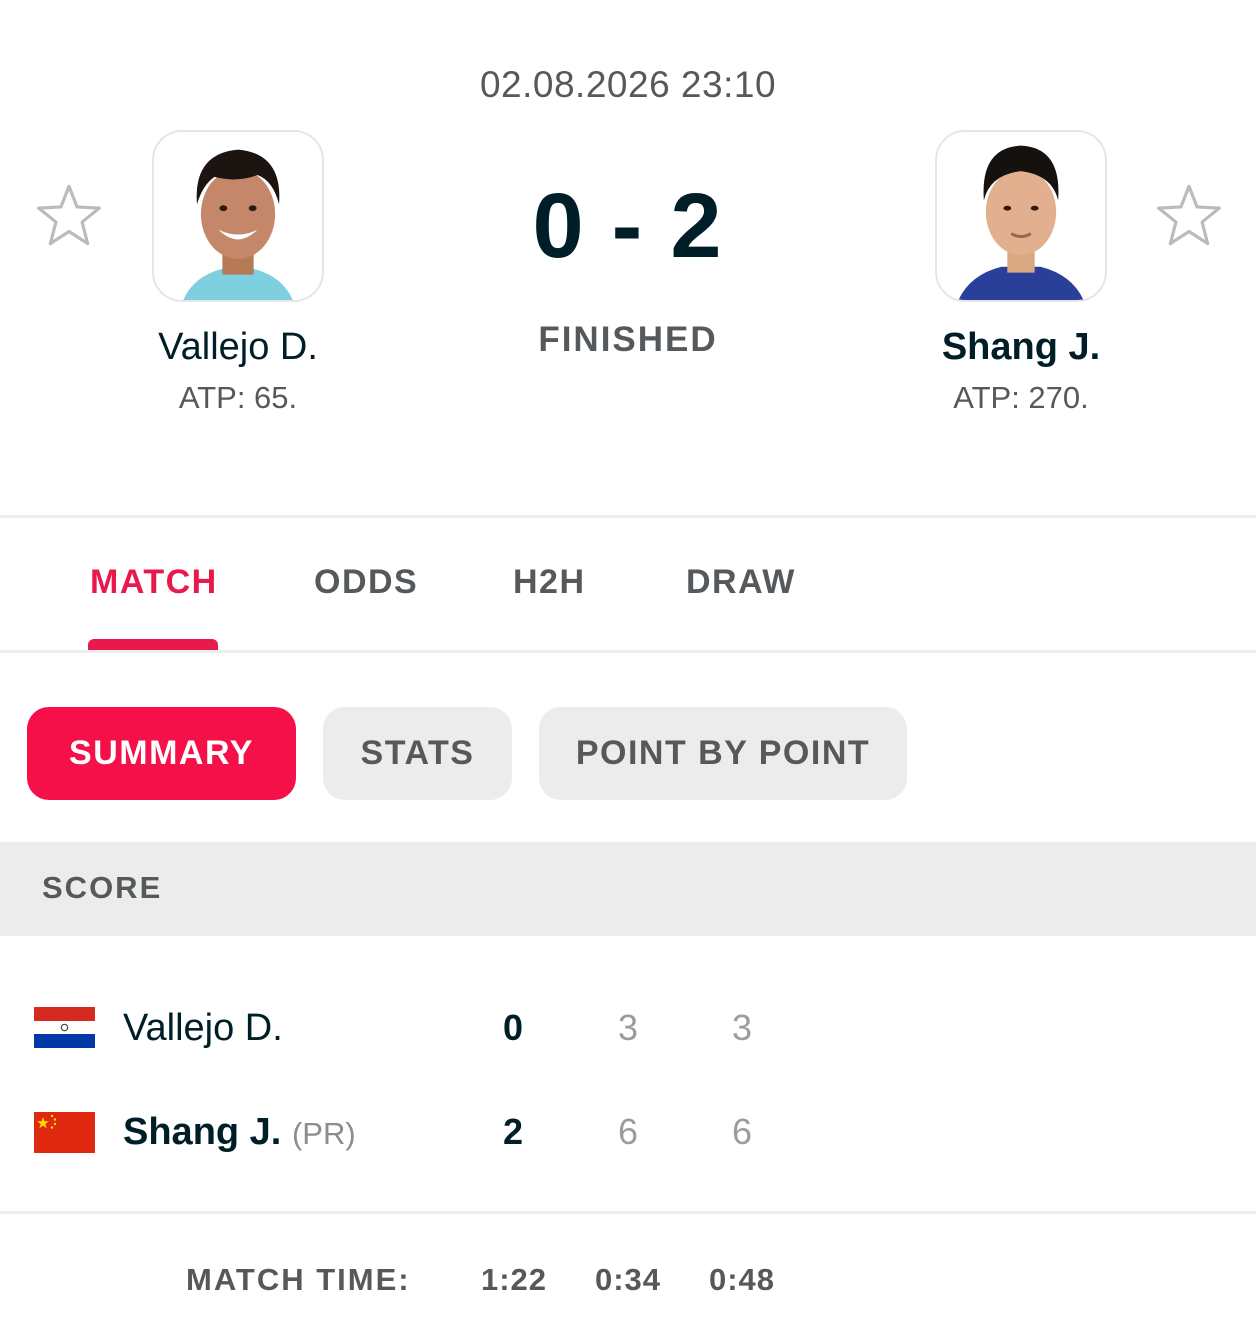 The height and width of the screenshot is (1336, 1256). What do you see at coordinates (64, 1132) in the screenshot?
I see `china-flag-icon` at bounding box center [64, 1132].